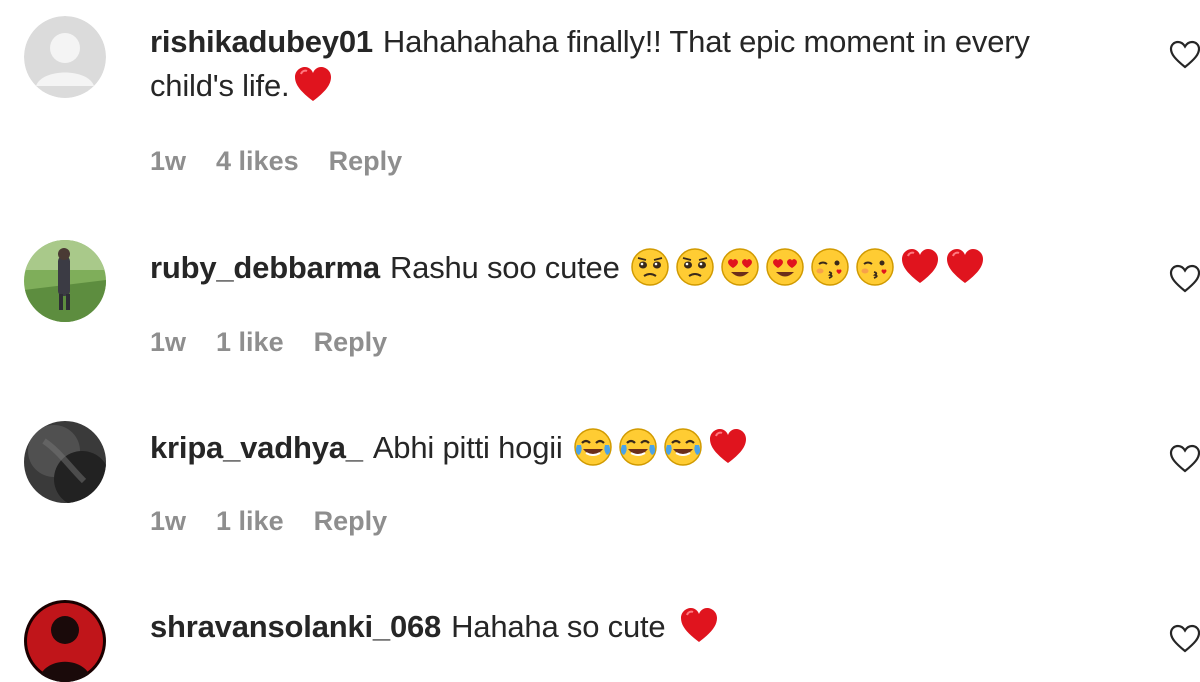  I want to click on comment-text: ruby_debbarma Rashu soo cutee, so click(630, 268).